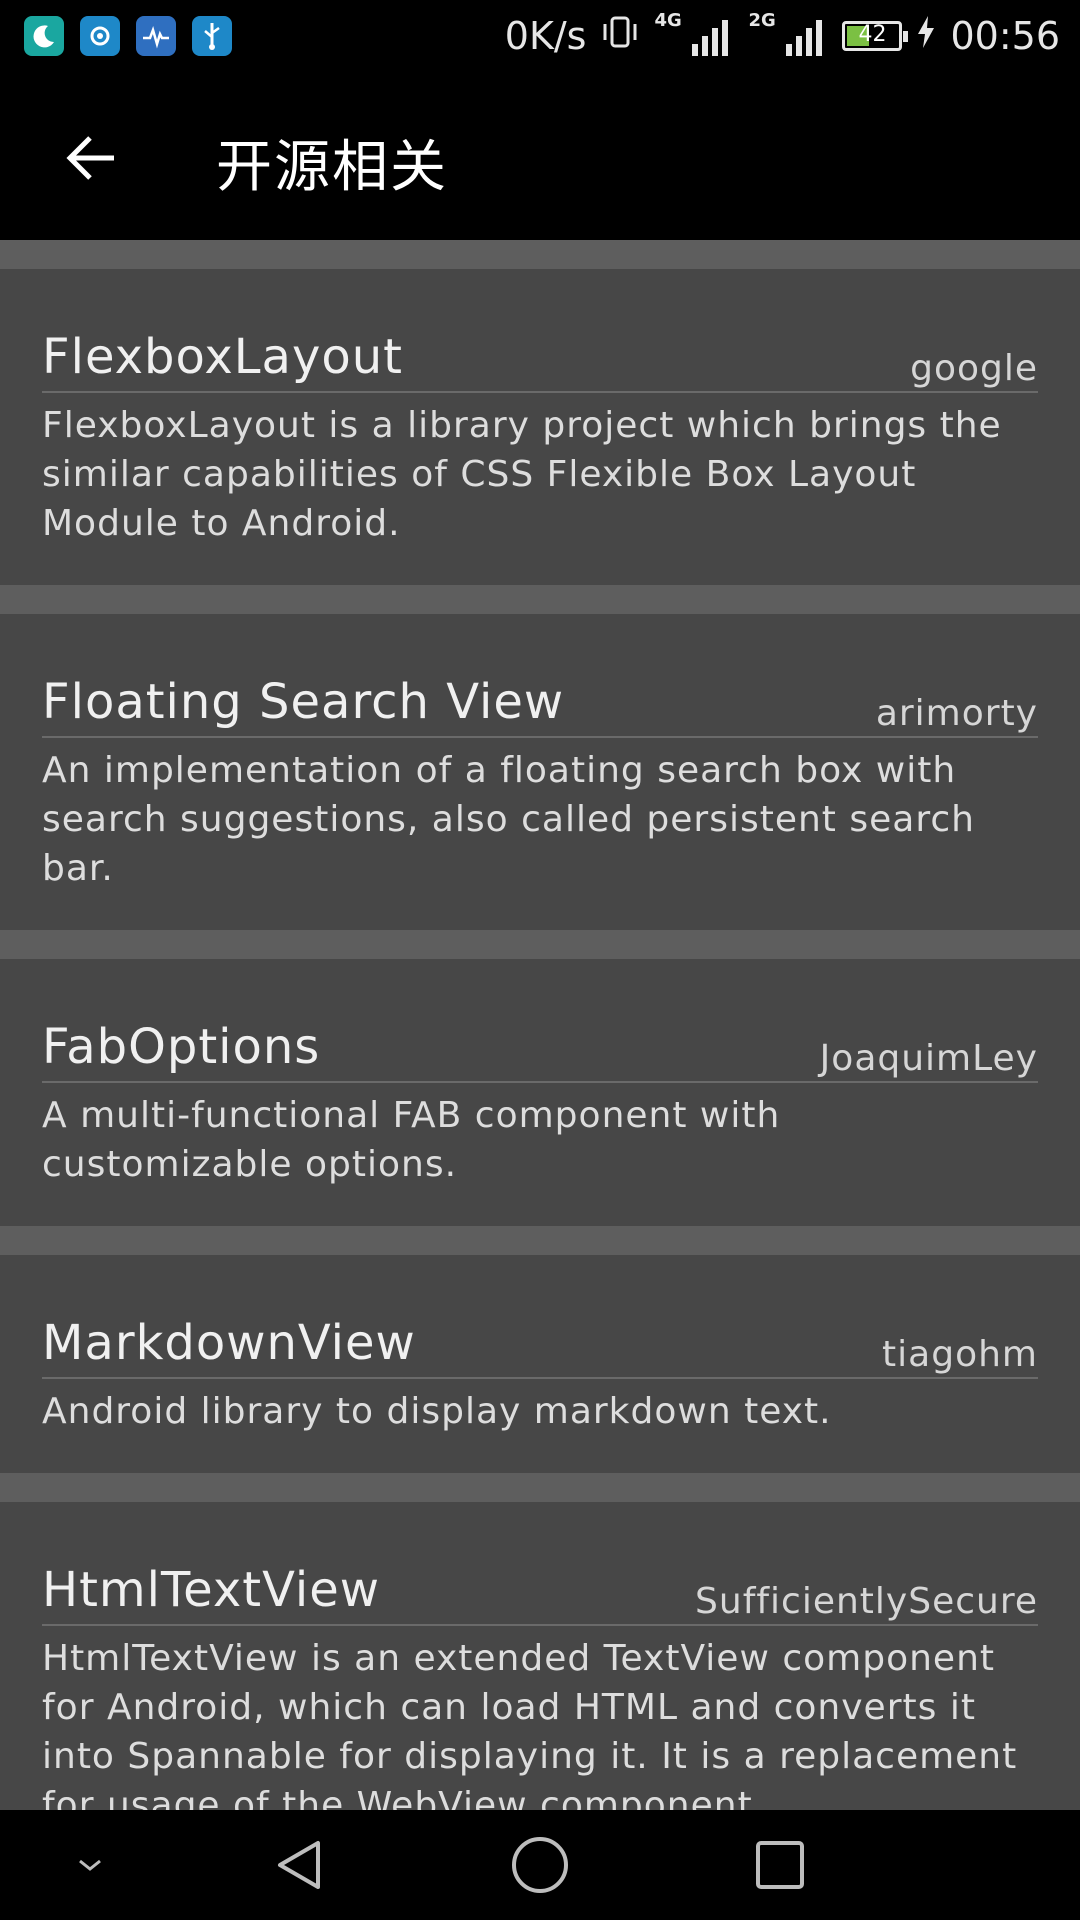  What do you see at coordinates (926, 36) in the screenshot?
I see `charging-icon` at bounding box center [926, 36].